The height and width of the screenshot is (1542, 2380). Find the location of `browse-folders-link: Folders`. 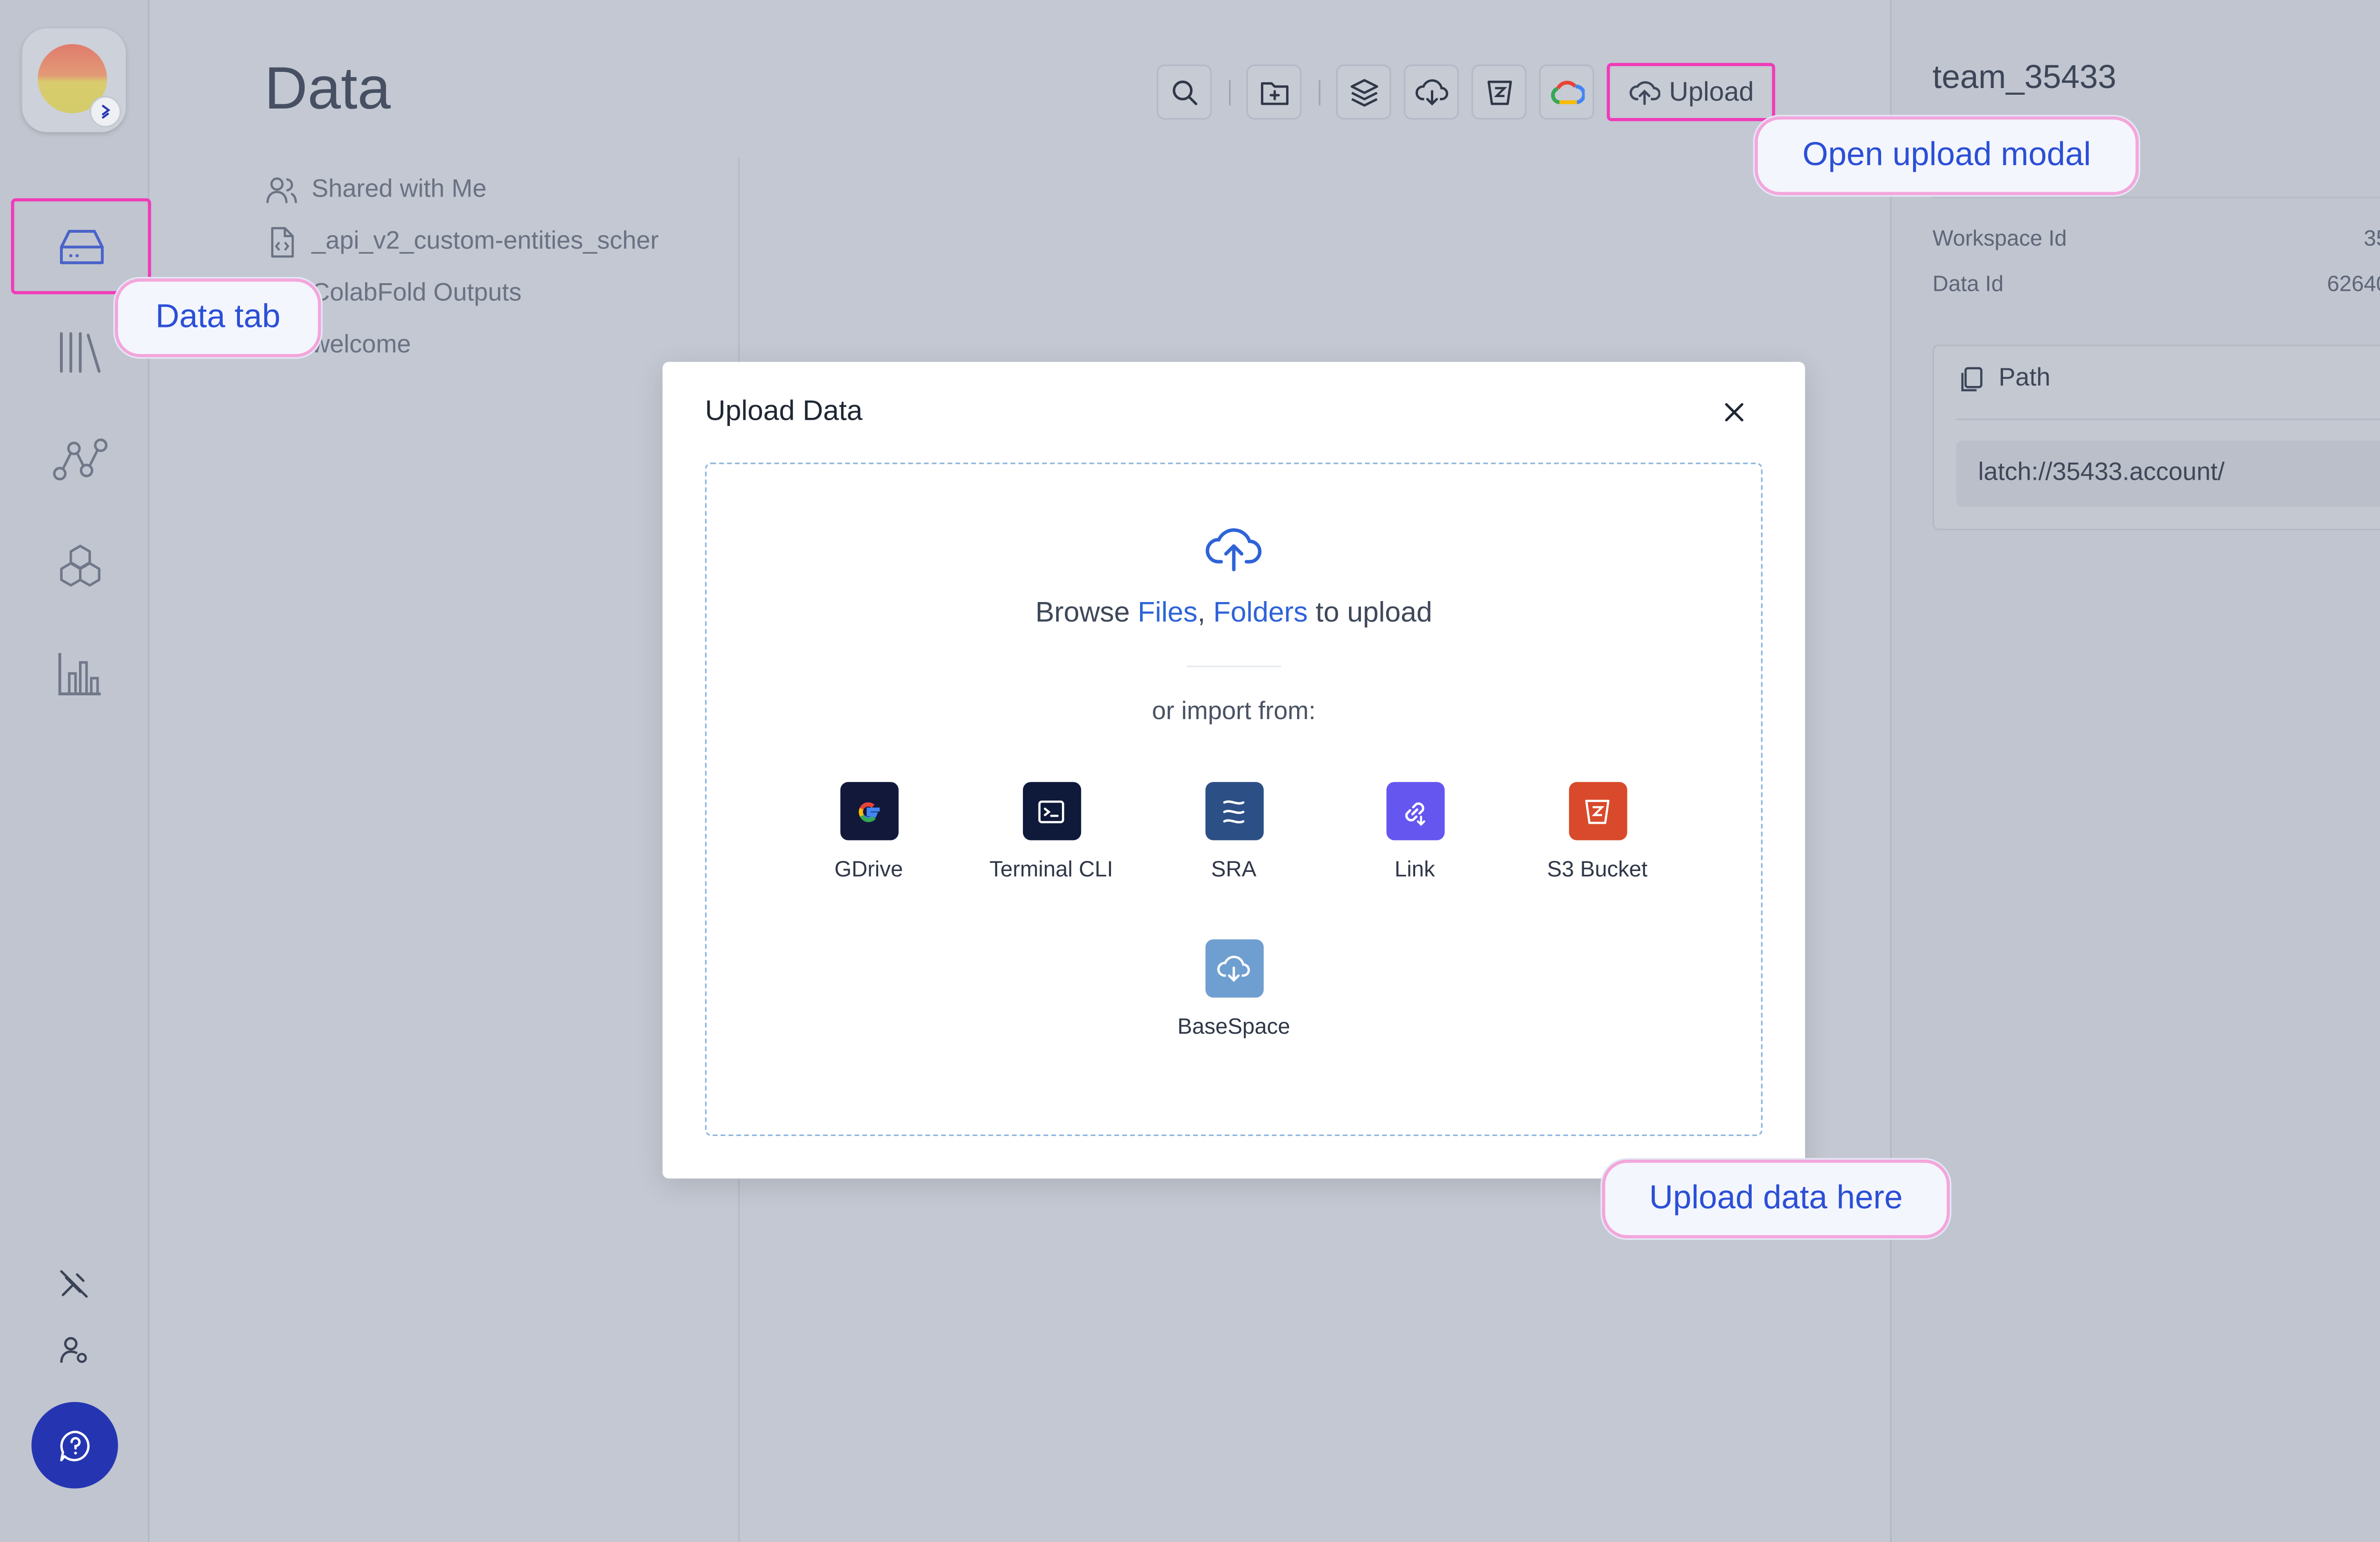

browse-folders-link: Folders is located at coordinates (1260, 612).